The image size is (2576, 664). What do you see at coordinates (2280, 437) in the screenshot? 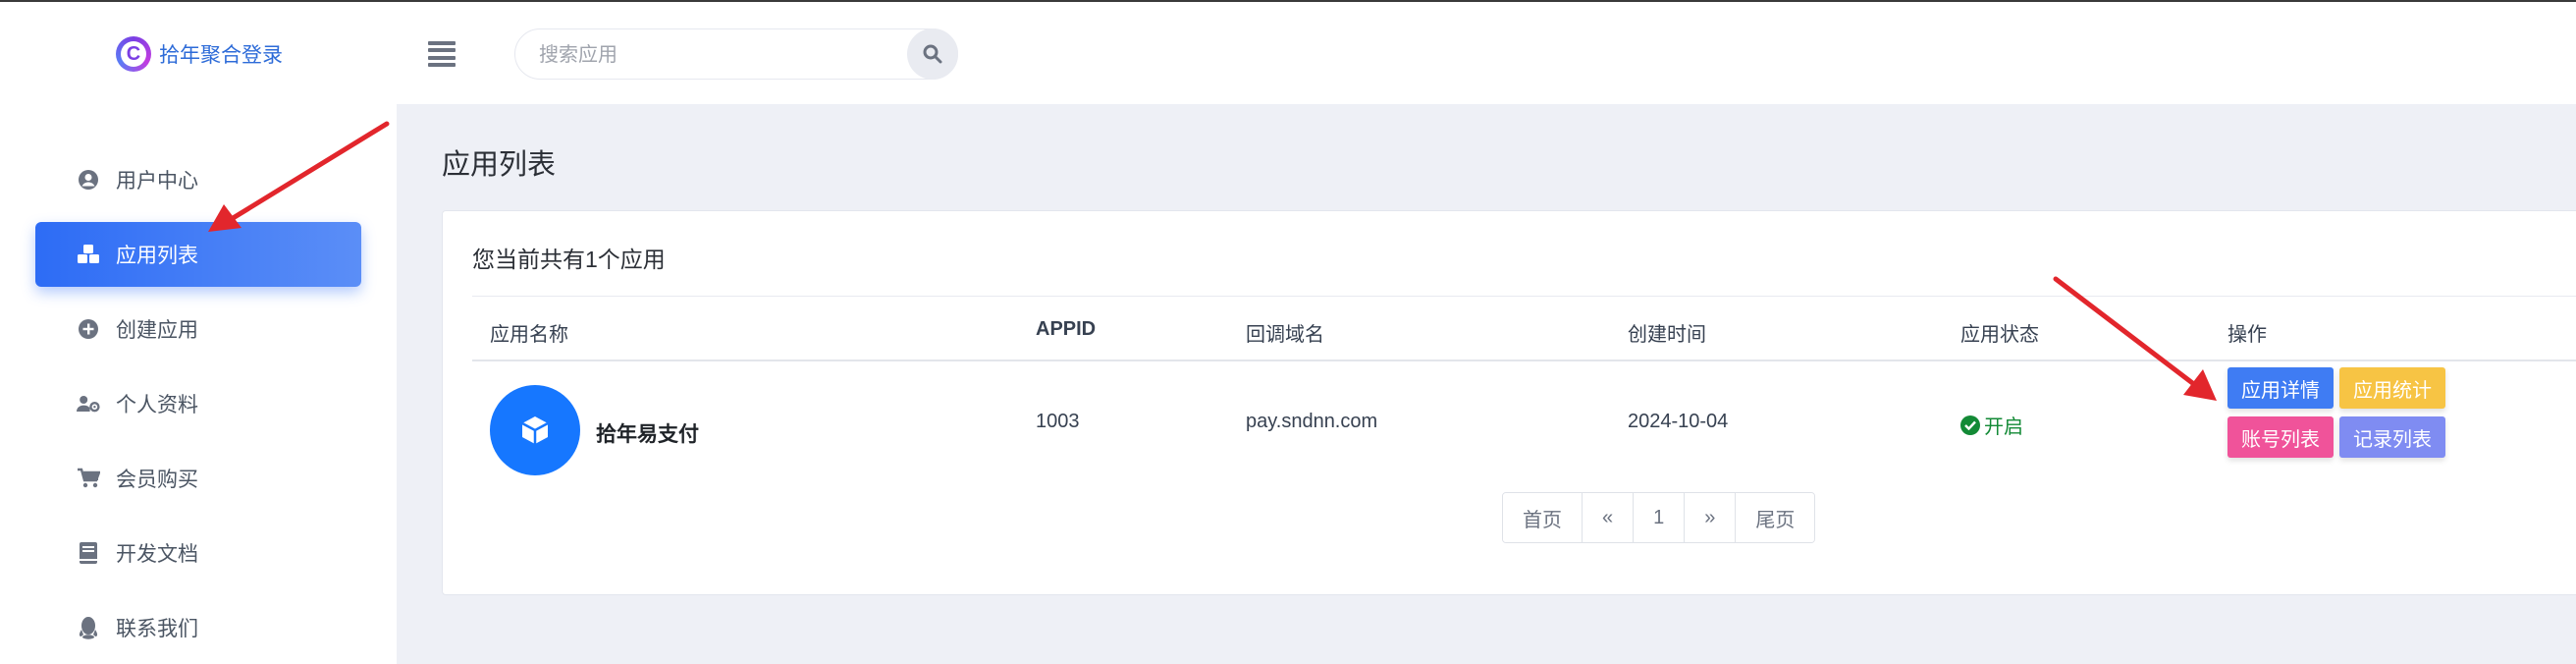
I see `account-list-button: 账号列表` at bounding box center [2280, 437].